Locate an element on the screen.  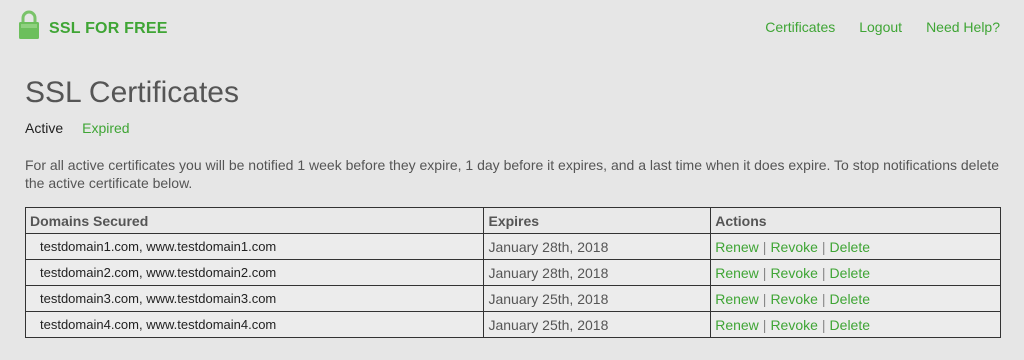
brand-name: SSL FOR FREE is located at coordinates (108, 28).